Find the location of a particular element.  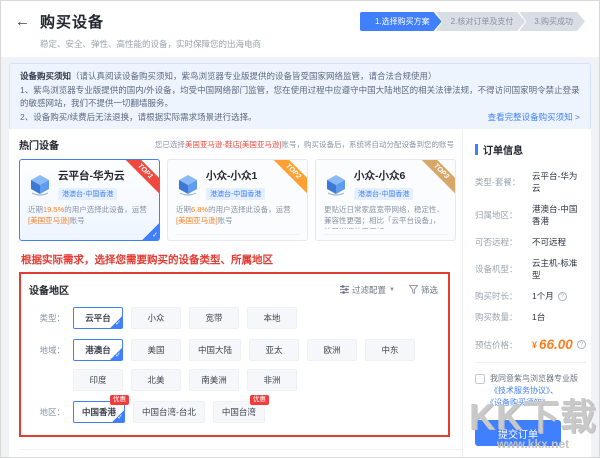

card-description: 近期19.5%的用户选择此设备，运营[美国亚马逊]账号 is located at coordinates (89, 217).